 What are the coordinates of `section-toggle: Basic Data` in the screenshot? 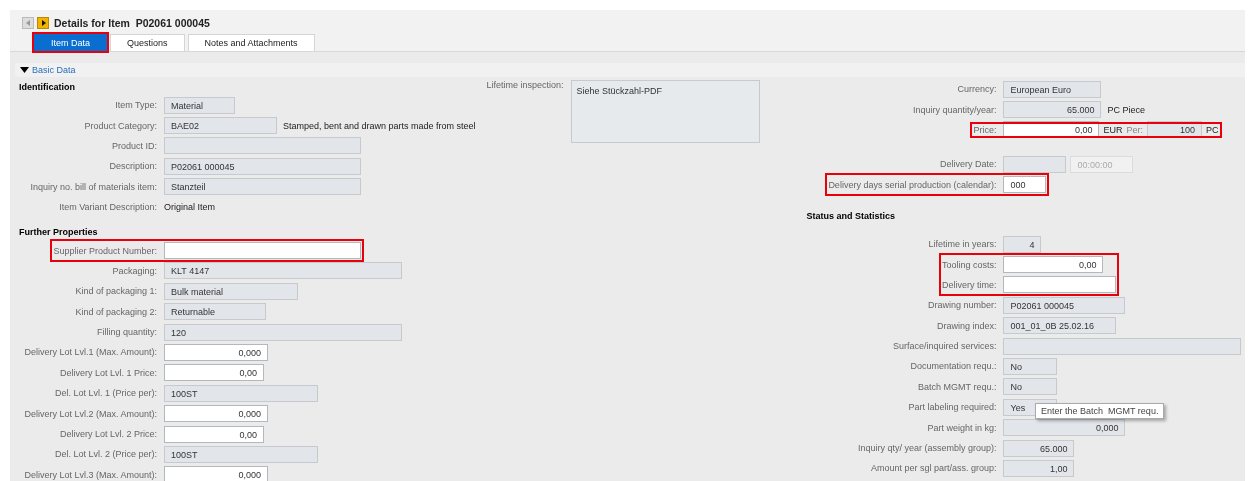 It's located at (48, 70).